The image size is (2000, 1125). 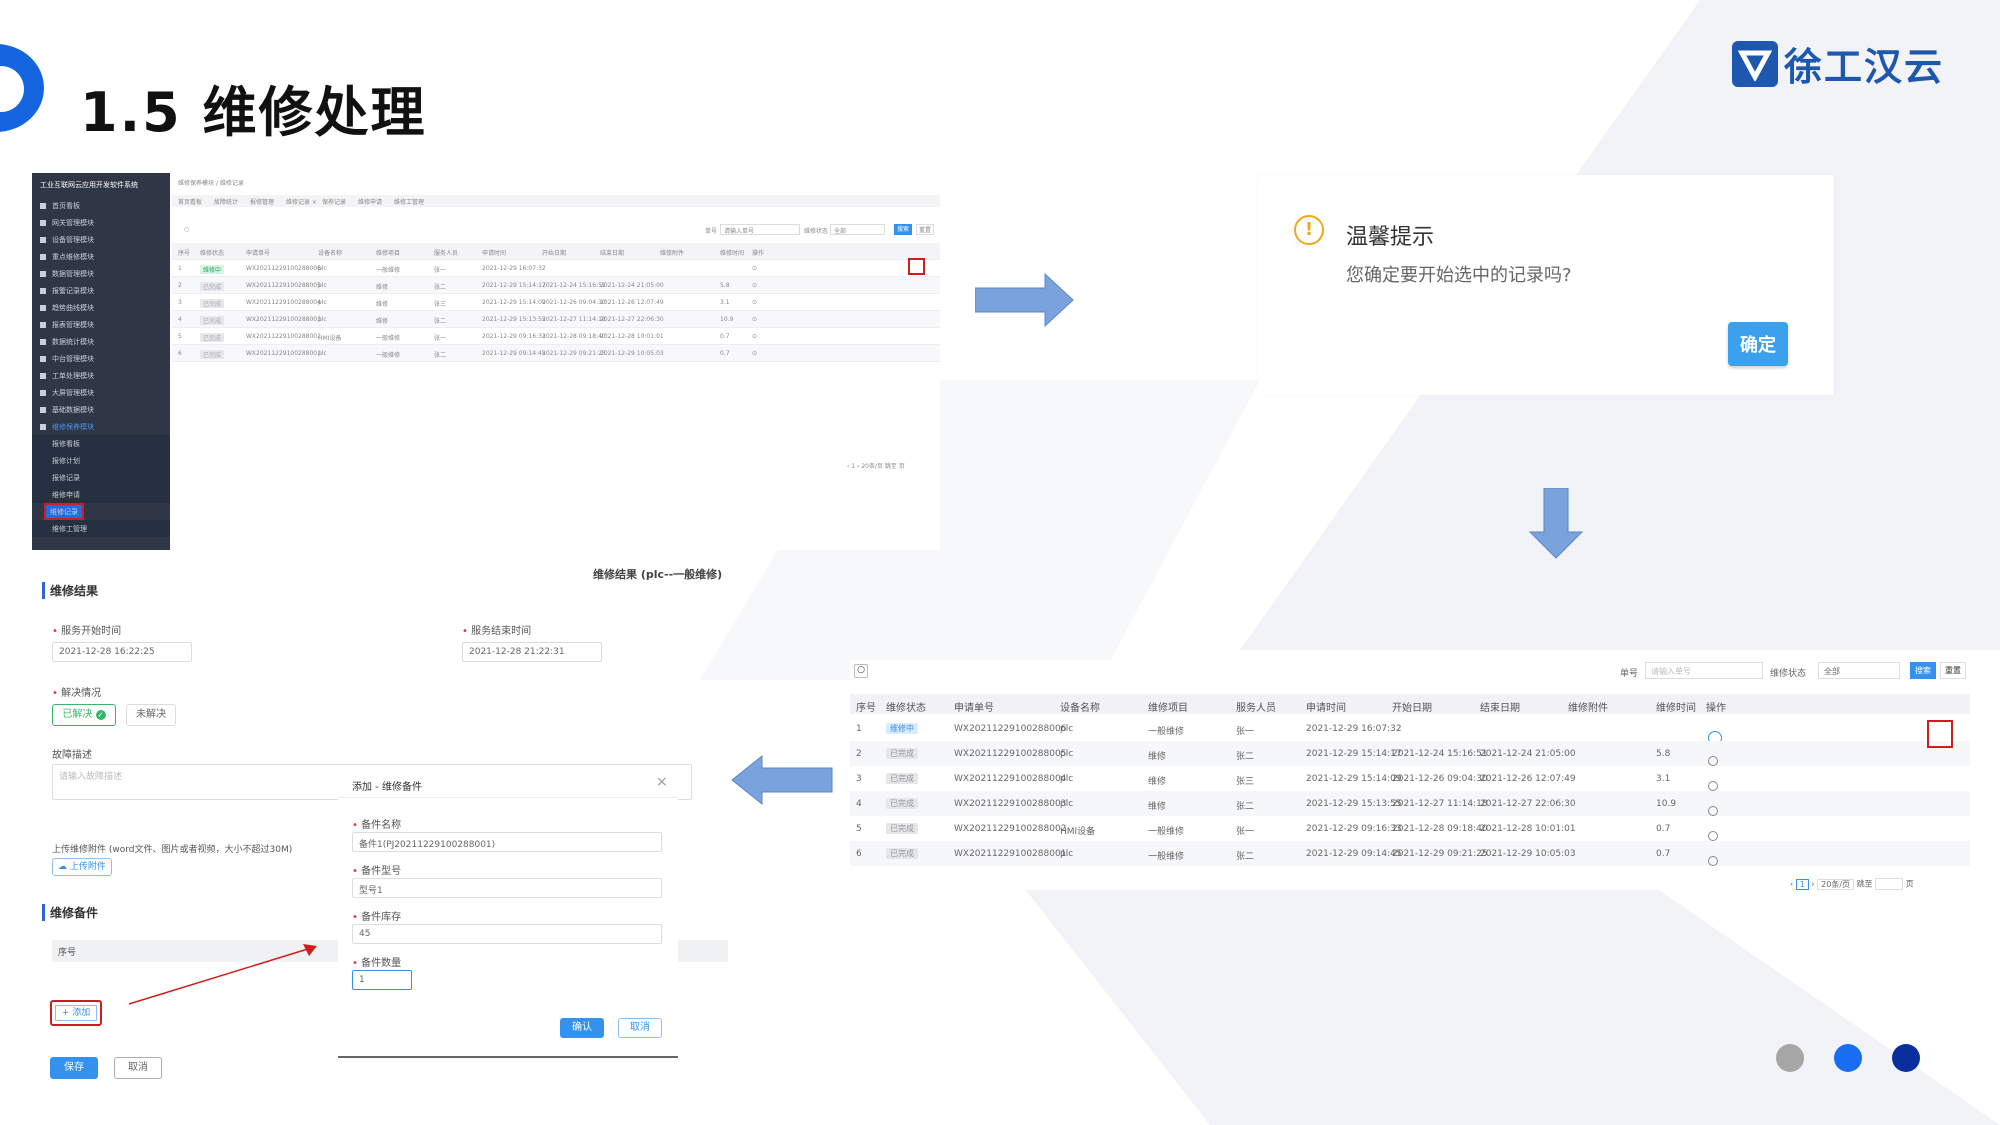 I want to click on tab-item: 首页看板, so click(x=190, y=201).